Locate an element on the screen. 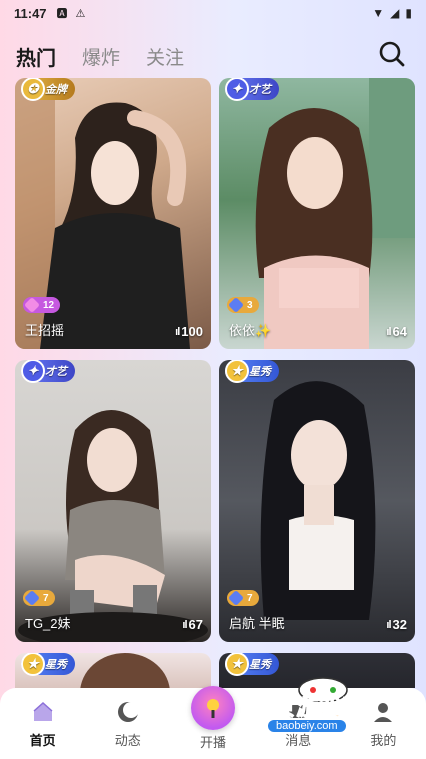  nav-moments: 动态 is located at coordinates (127, 723).